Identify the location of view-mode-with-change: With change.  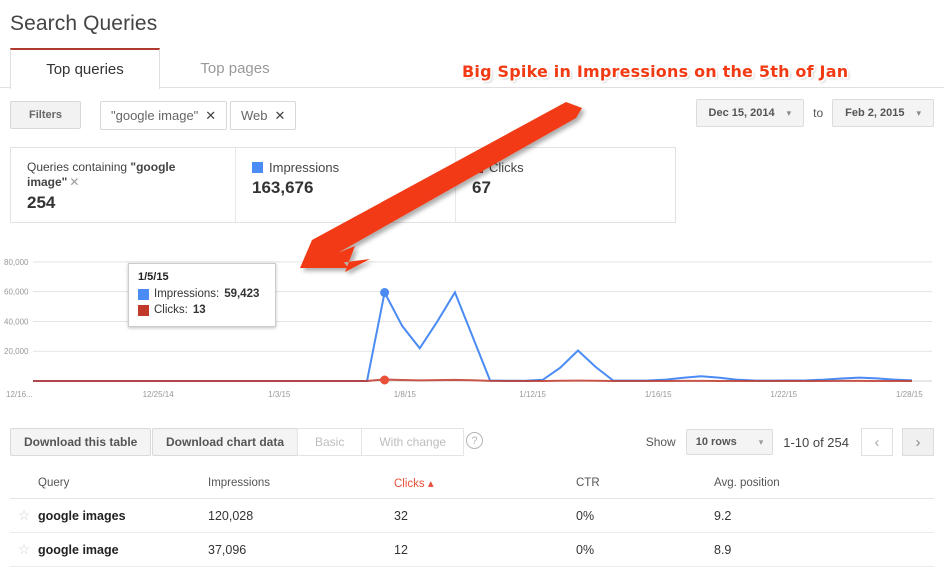
(413, 442).